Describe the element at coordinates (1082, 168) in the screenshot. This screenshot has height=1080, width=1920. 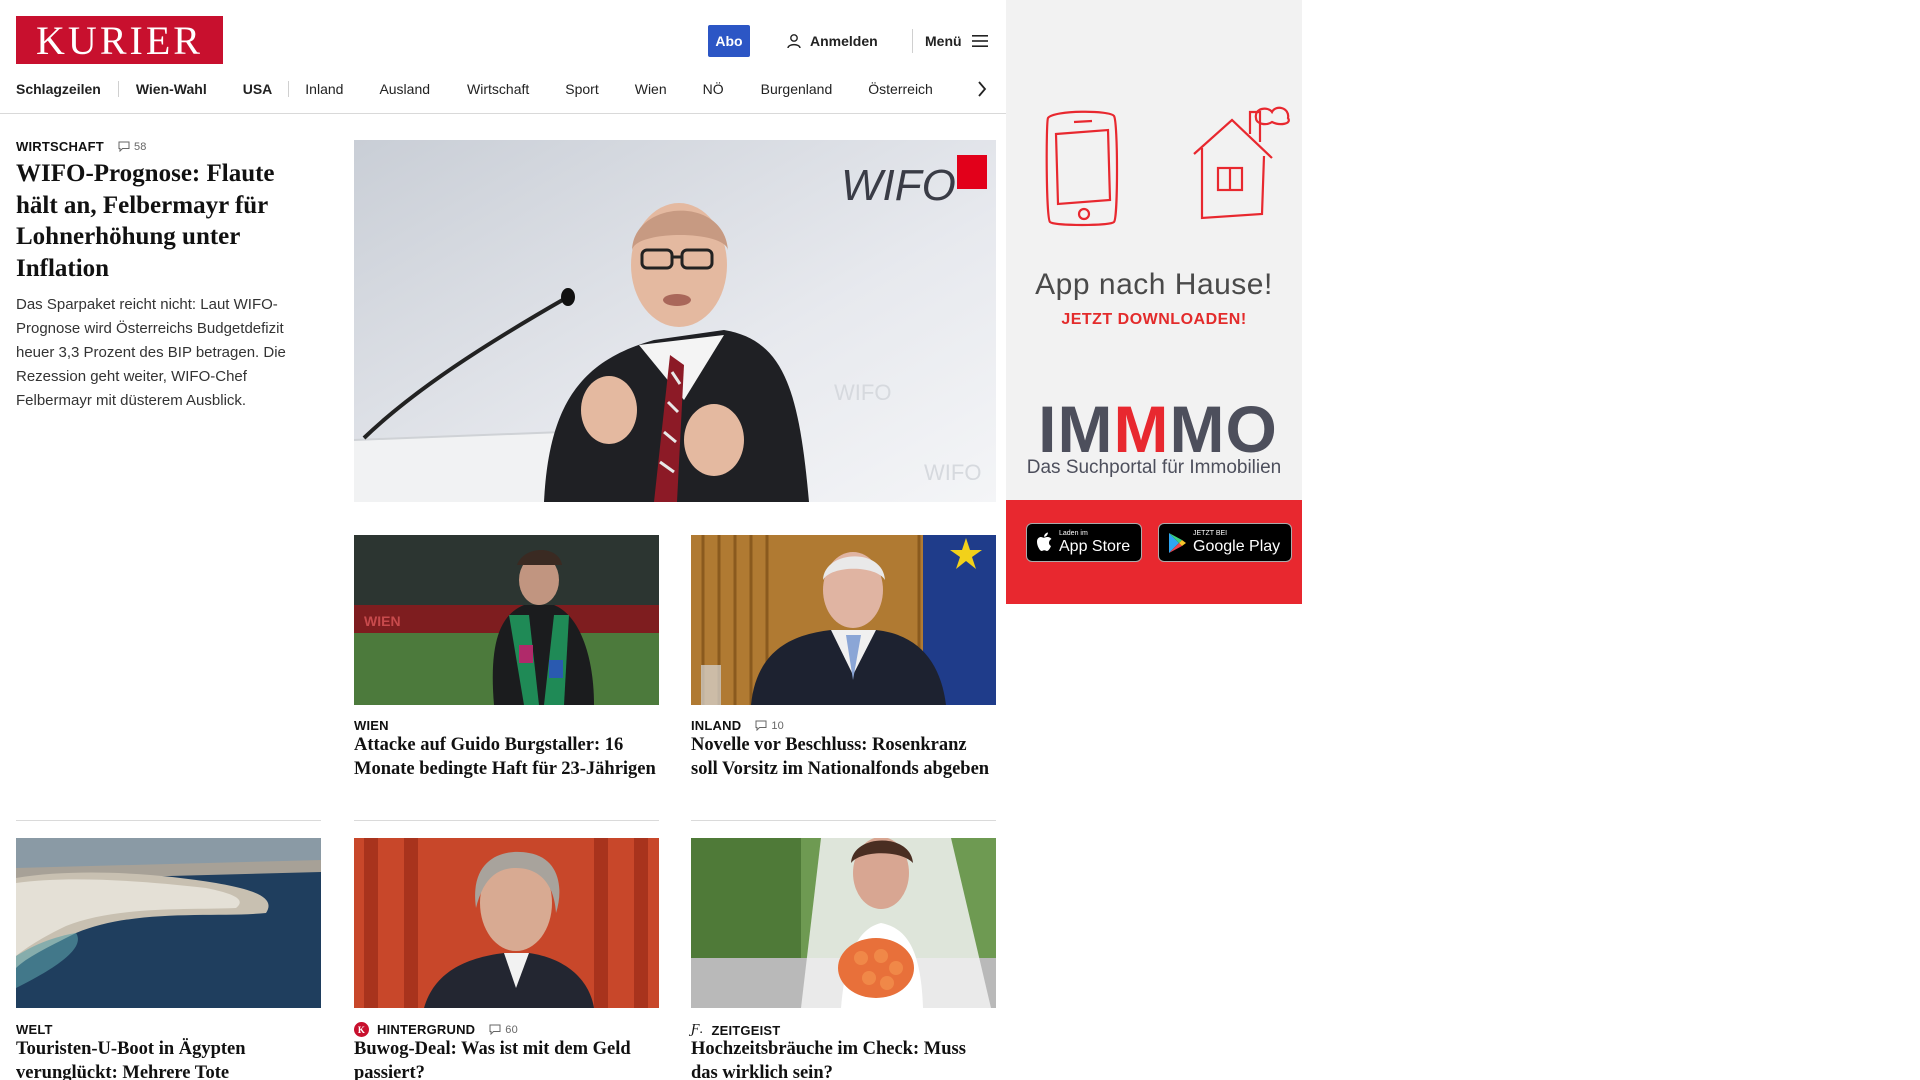
I see `phone-icon` at that location.